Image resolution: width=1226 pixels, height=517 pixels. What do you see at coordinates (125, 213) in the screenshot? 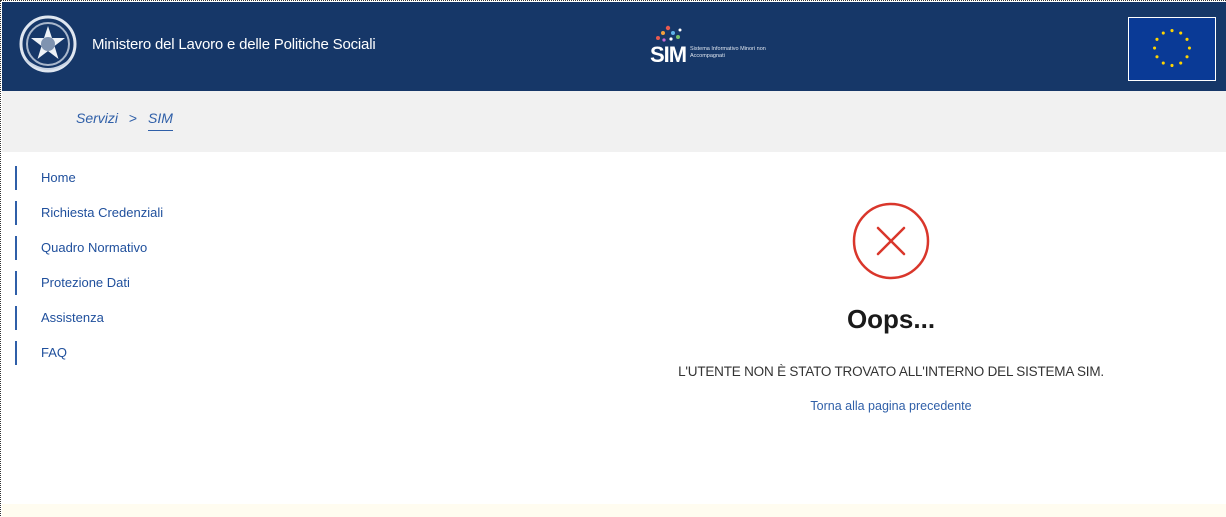
I see `sidebar-item-richiesta-credenziali: Richiesta Credenziali` at bounding box center [125, 213].